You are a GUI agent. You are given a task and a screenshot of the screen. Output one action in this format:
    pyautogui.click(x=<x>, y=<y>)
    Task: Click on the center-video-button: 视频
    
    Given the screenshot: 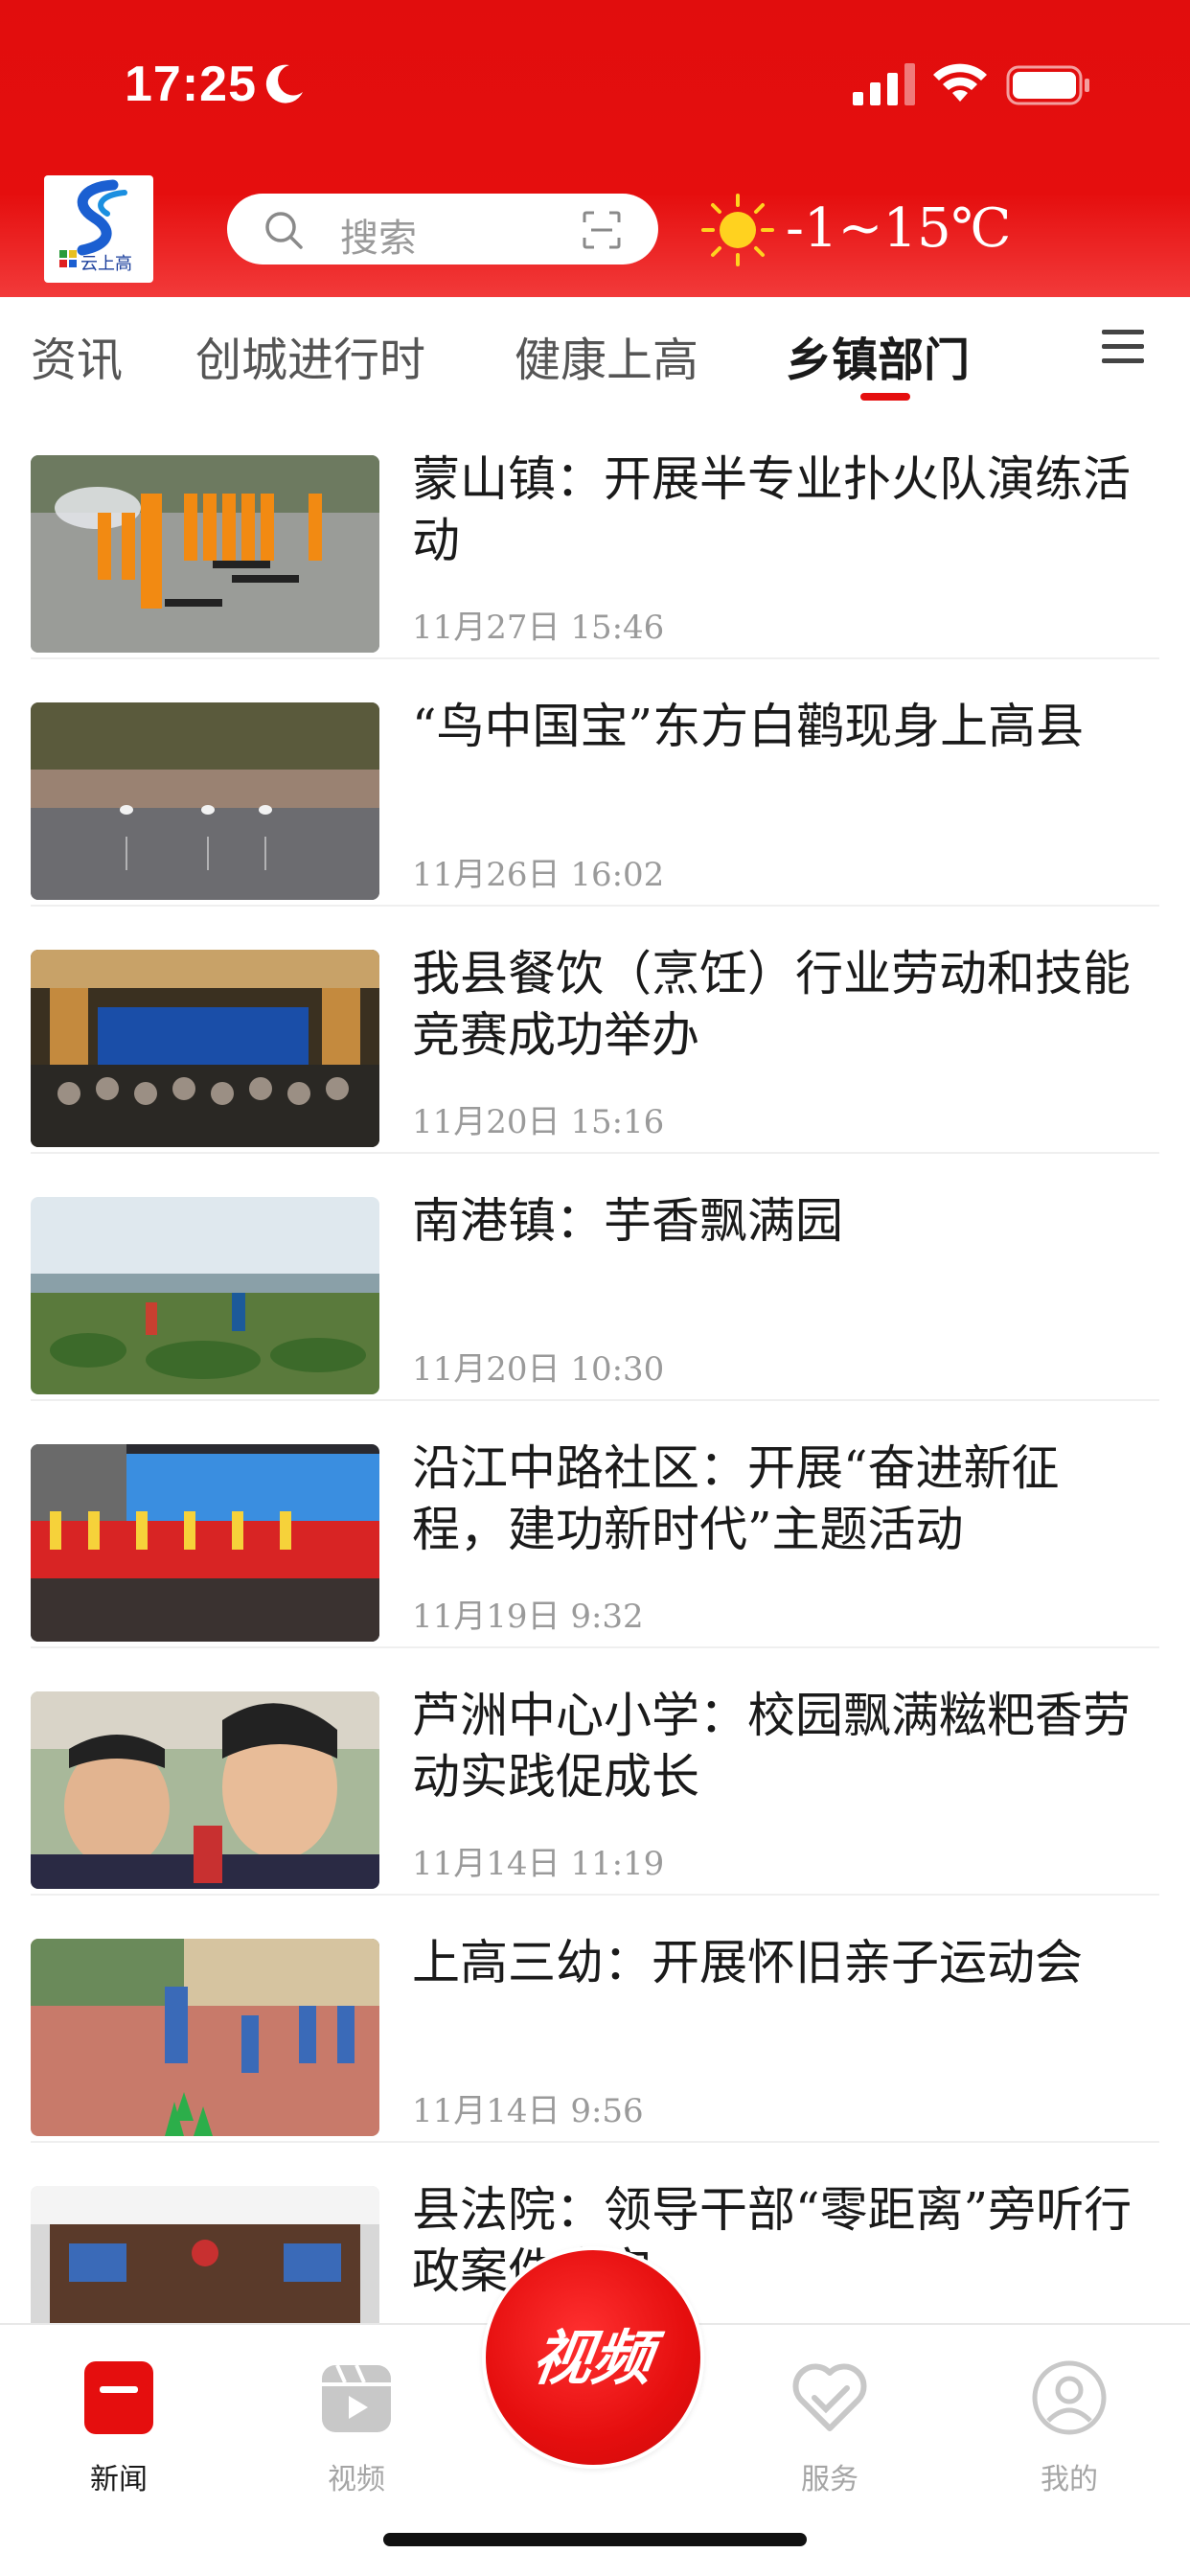 What is the action you would take?
    pyautogui.click(x=593, y=2357)
    